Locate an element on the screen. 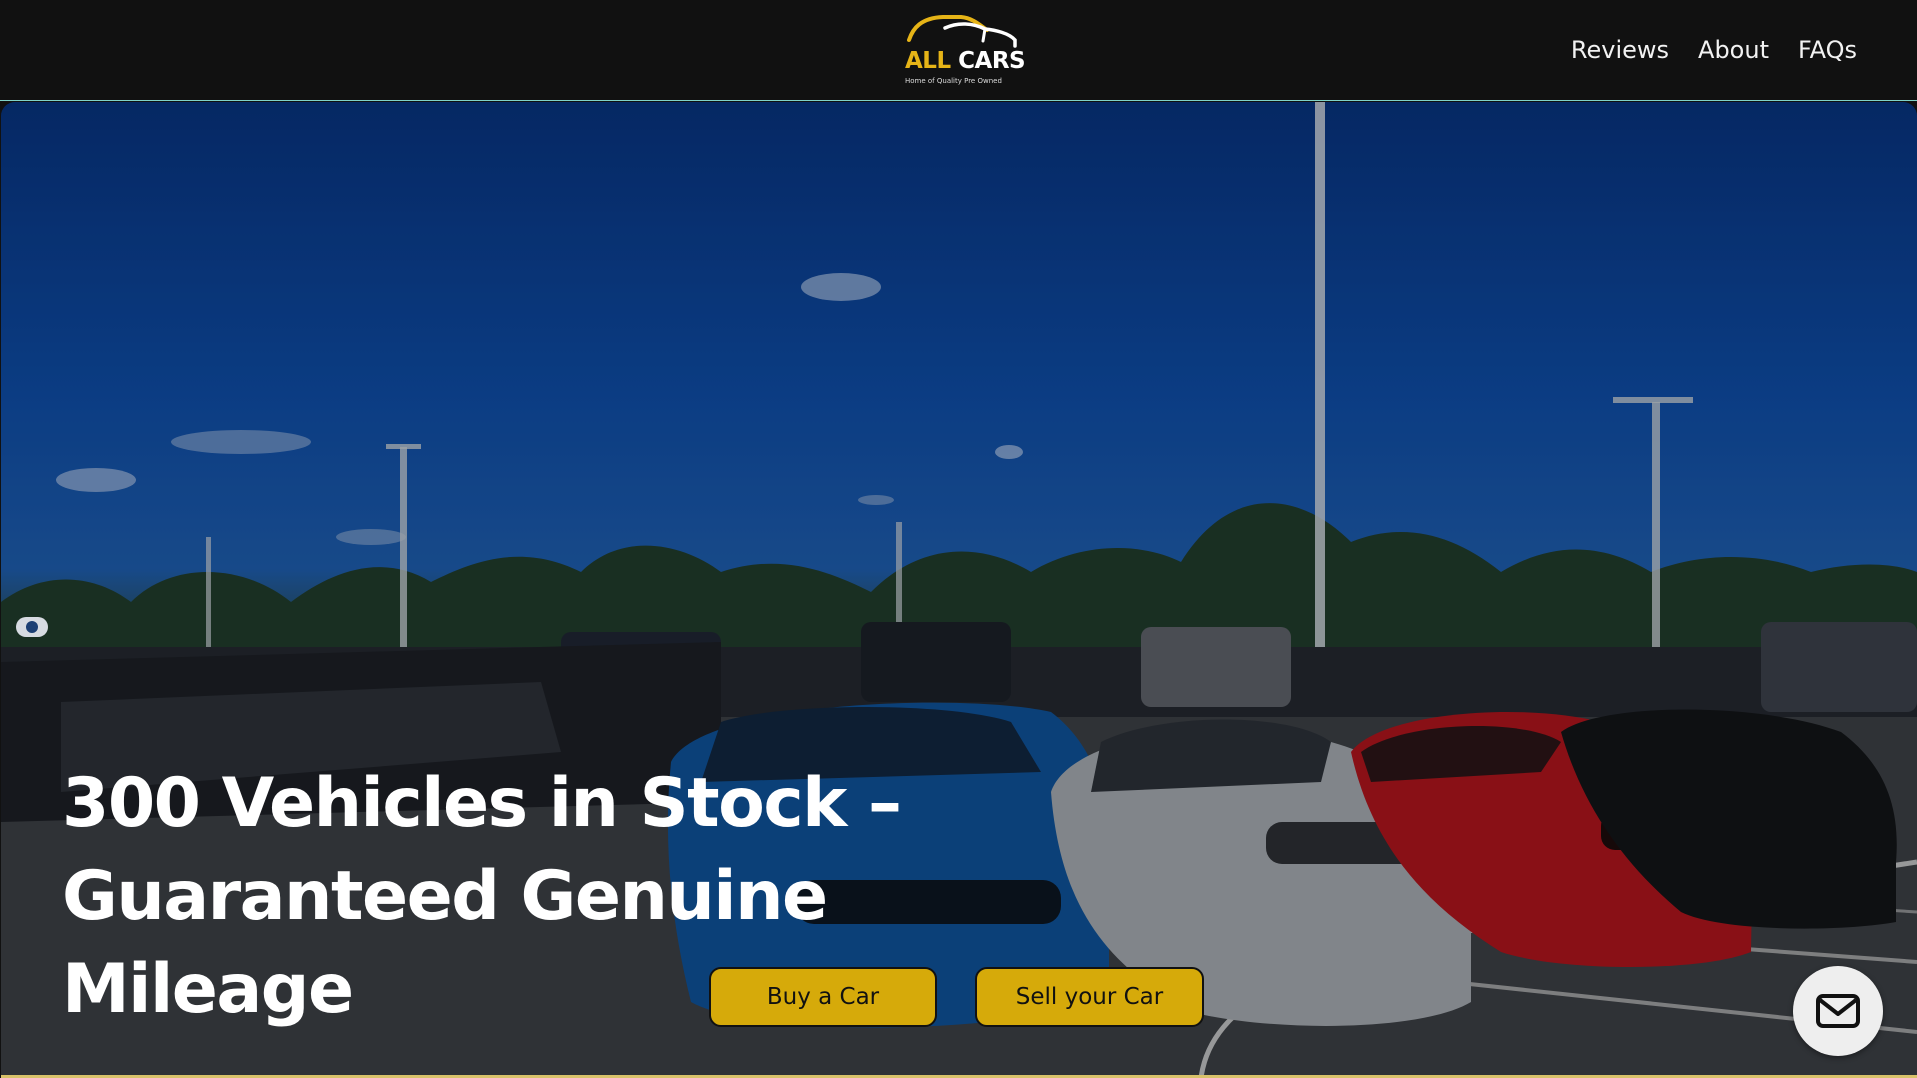  nav-link-faqs: FAQs is located at coordinates (1827, 50).